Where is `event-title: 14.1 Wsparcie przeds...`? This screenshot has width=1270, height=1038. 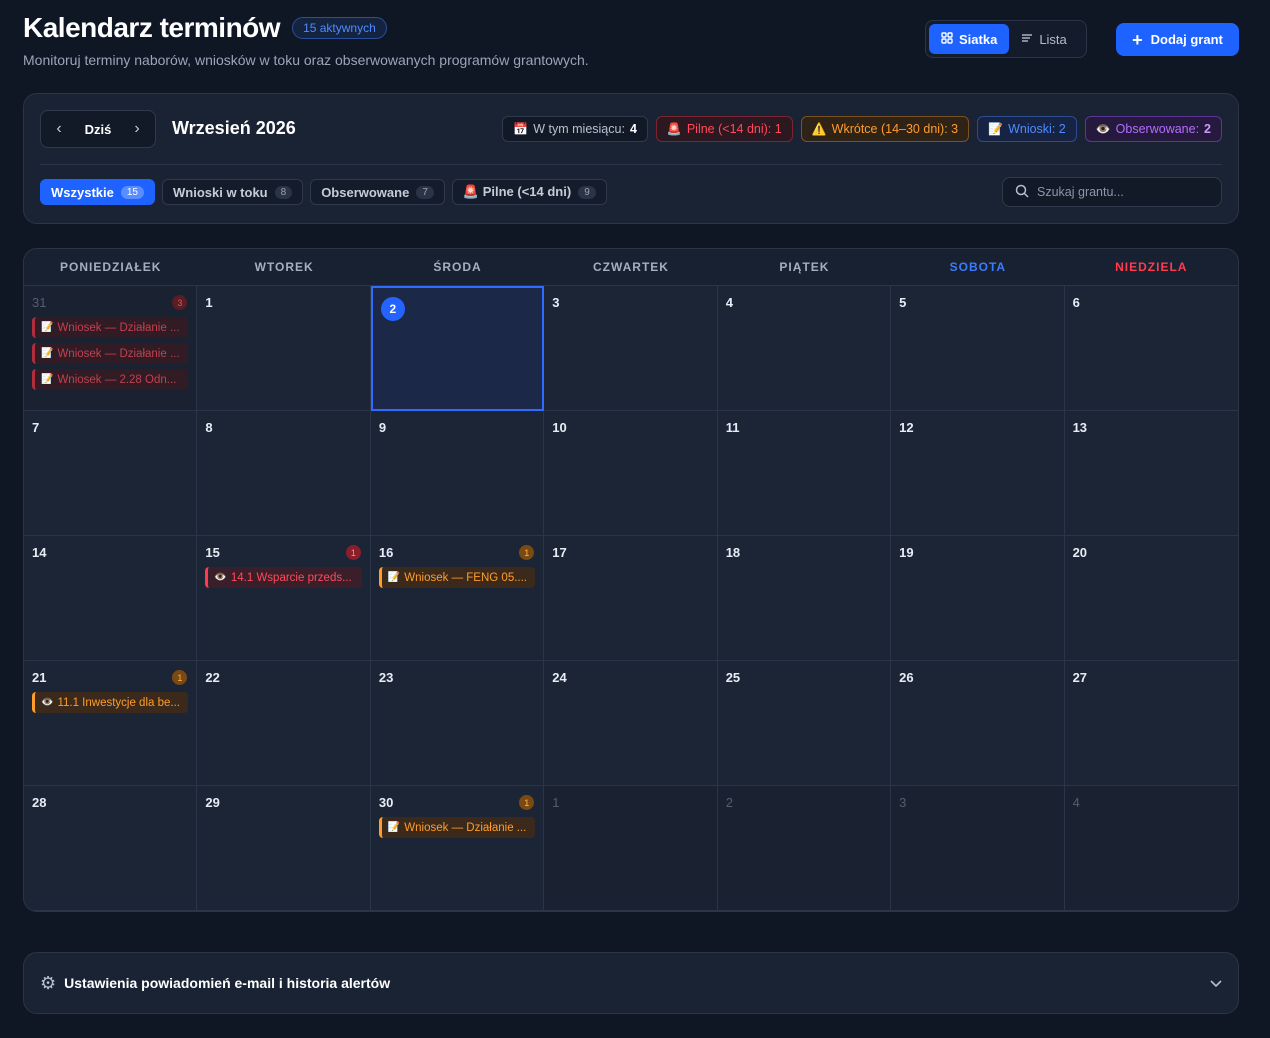 event-title: 14.1 Wsparcie przeds... is located at coordinates (291, 577).